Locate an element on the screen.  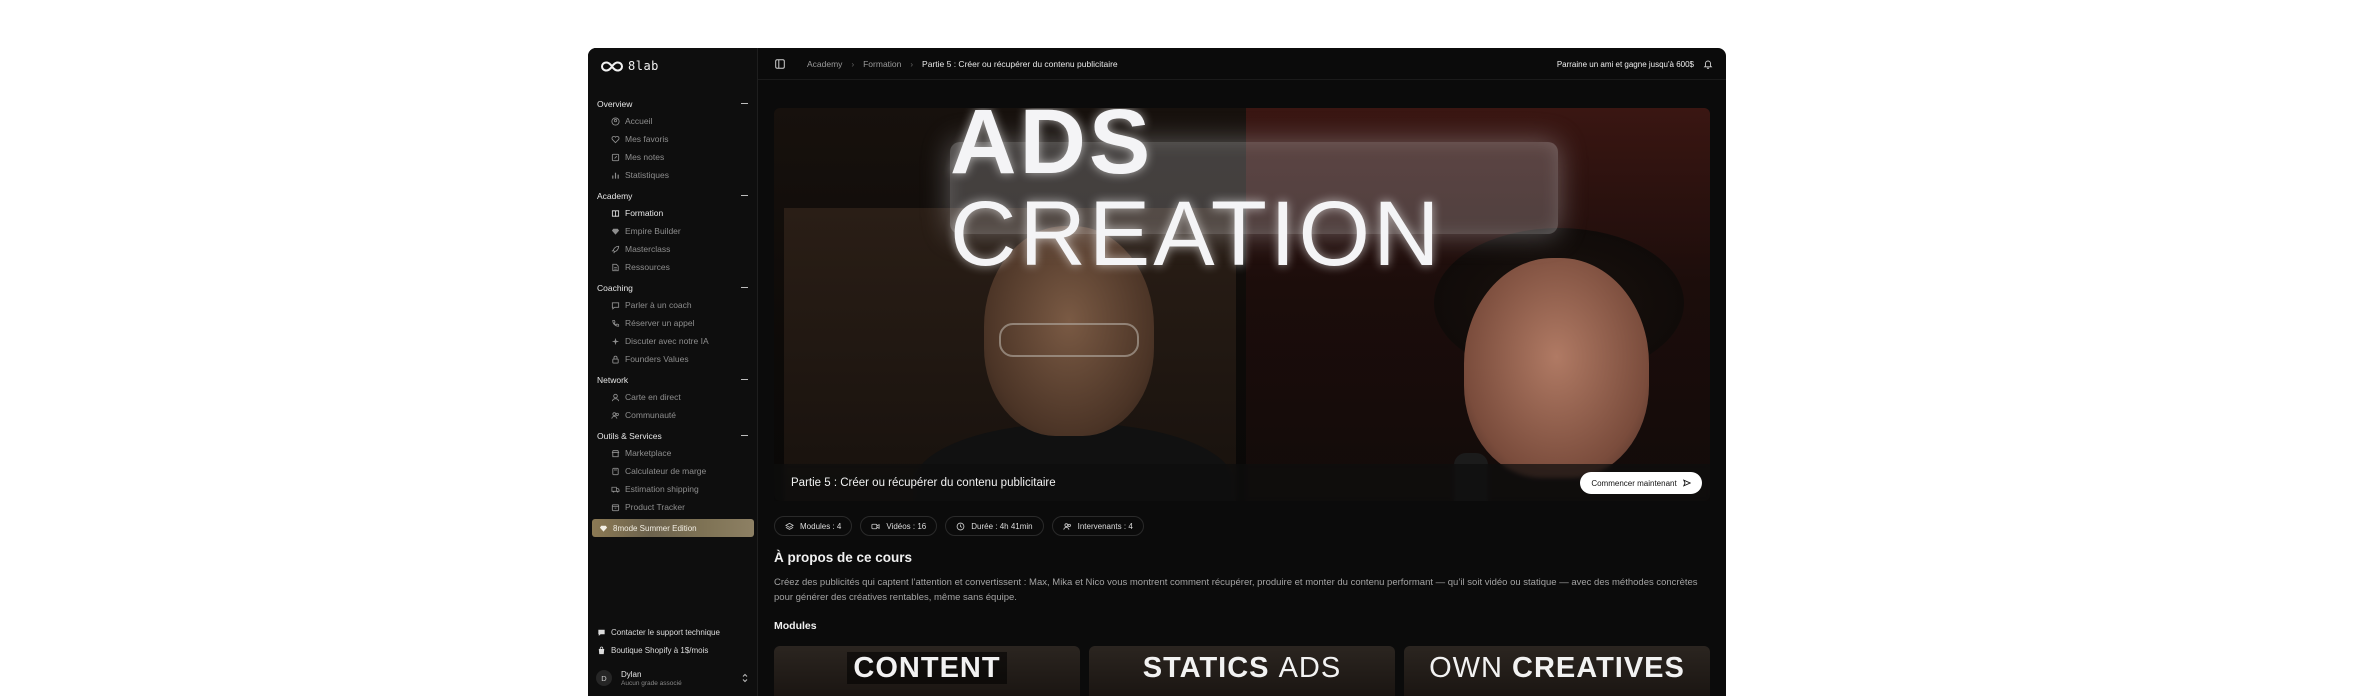
start-course-button: Commencer maintenant is located at coordinates (1641, 483).